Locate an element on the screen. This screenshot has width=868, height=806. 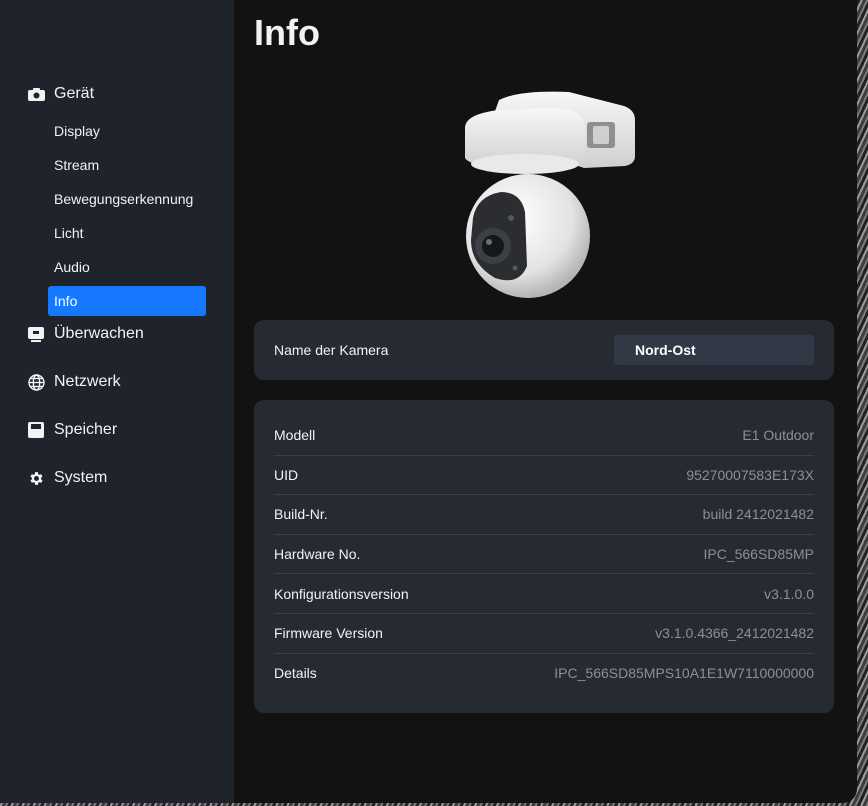
sidebar-group-netzwerk: Netzwerk is located at coordinates (117, 382).